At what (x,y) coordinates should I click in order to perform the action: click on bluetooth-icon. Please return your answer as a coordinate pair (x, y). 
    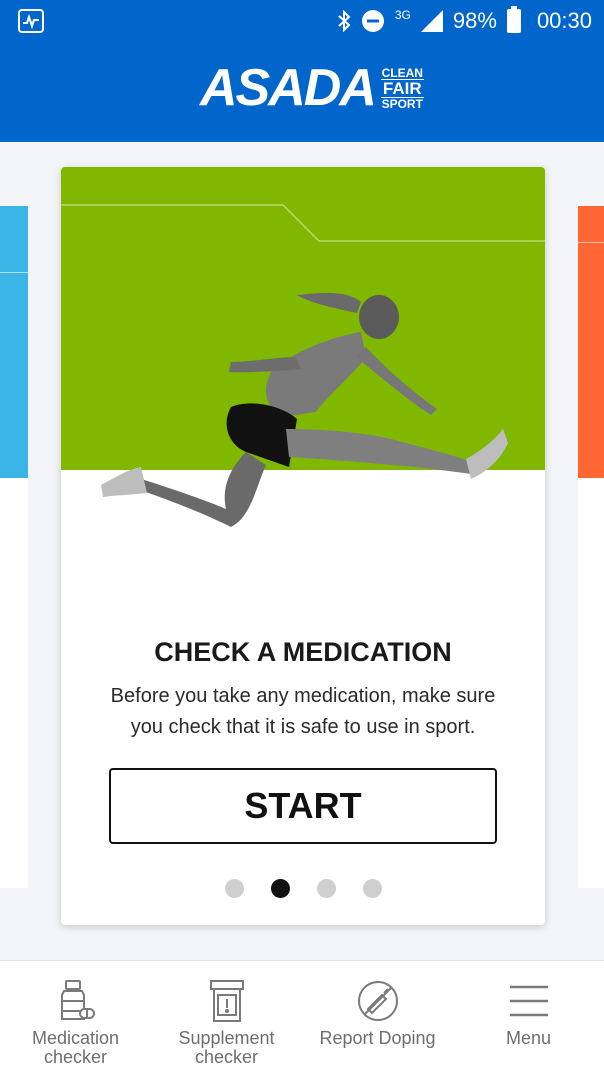
    Looking at the image, I should click on (344, 21).